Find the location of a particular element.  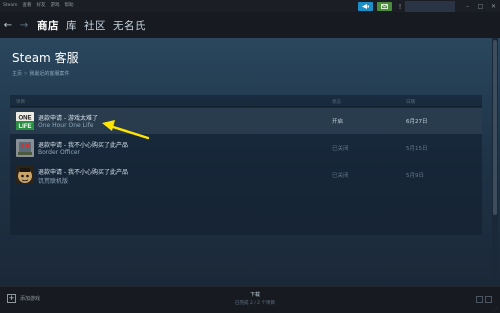

menu-view: 查看 is located at coordinates (27, 6).